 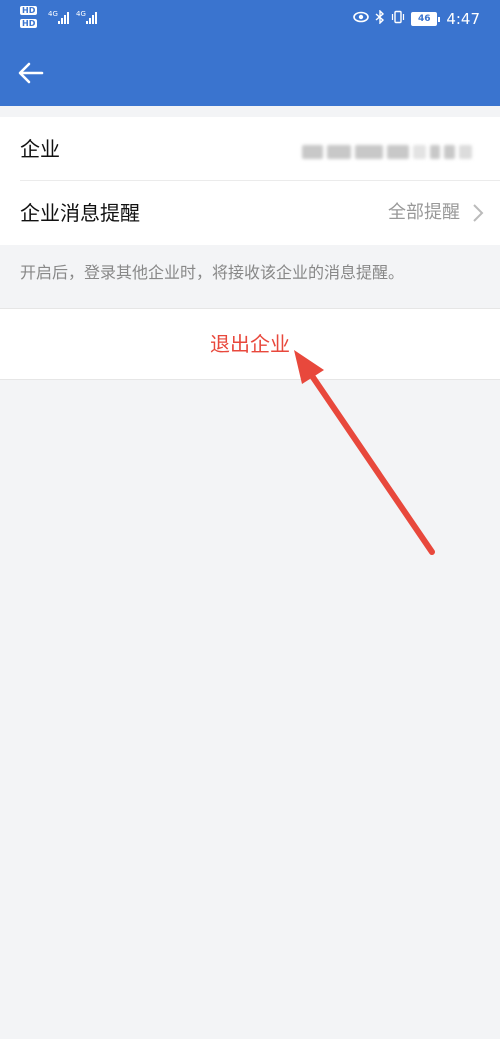 What do you see at coordinates (478, 213) in the screenshot?
I see `chevron-right-icon` at bounding box center [478, 213].